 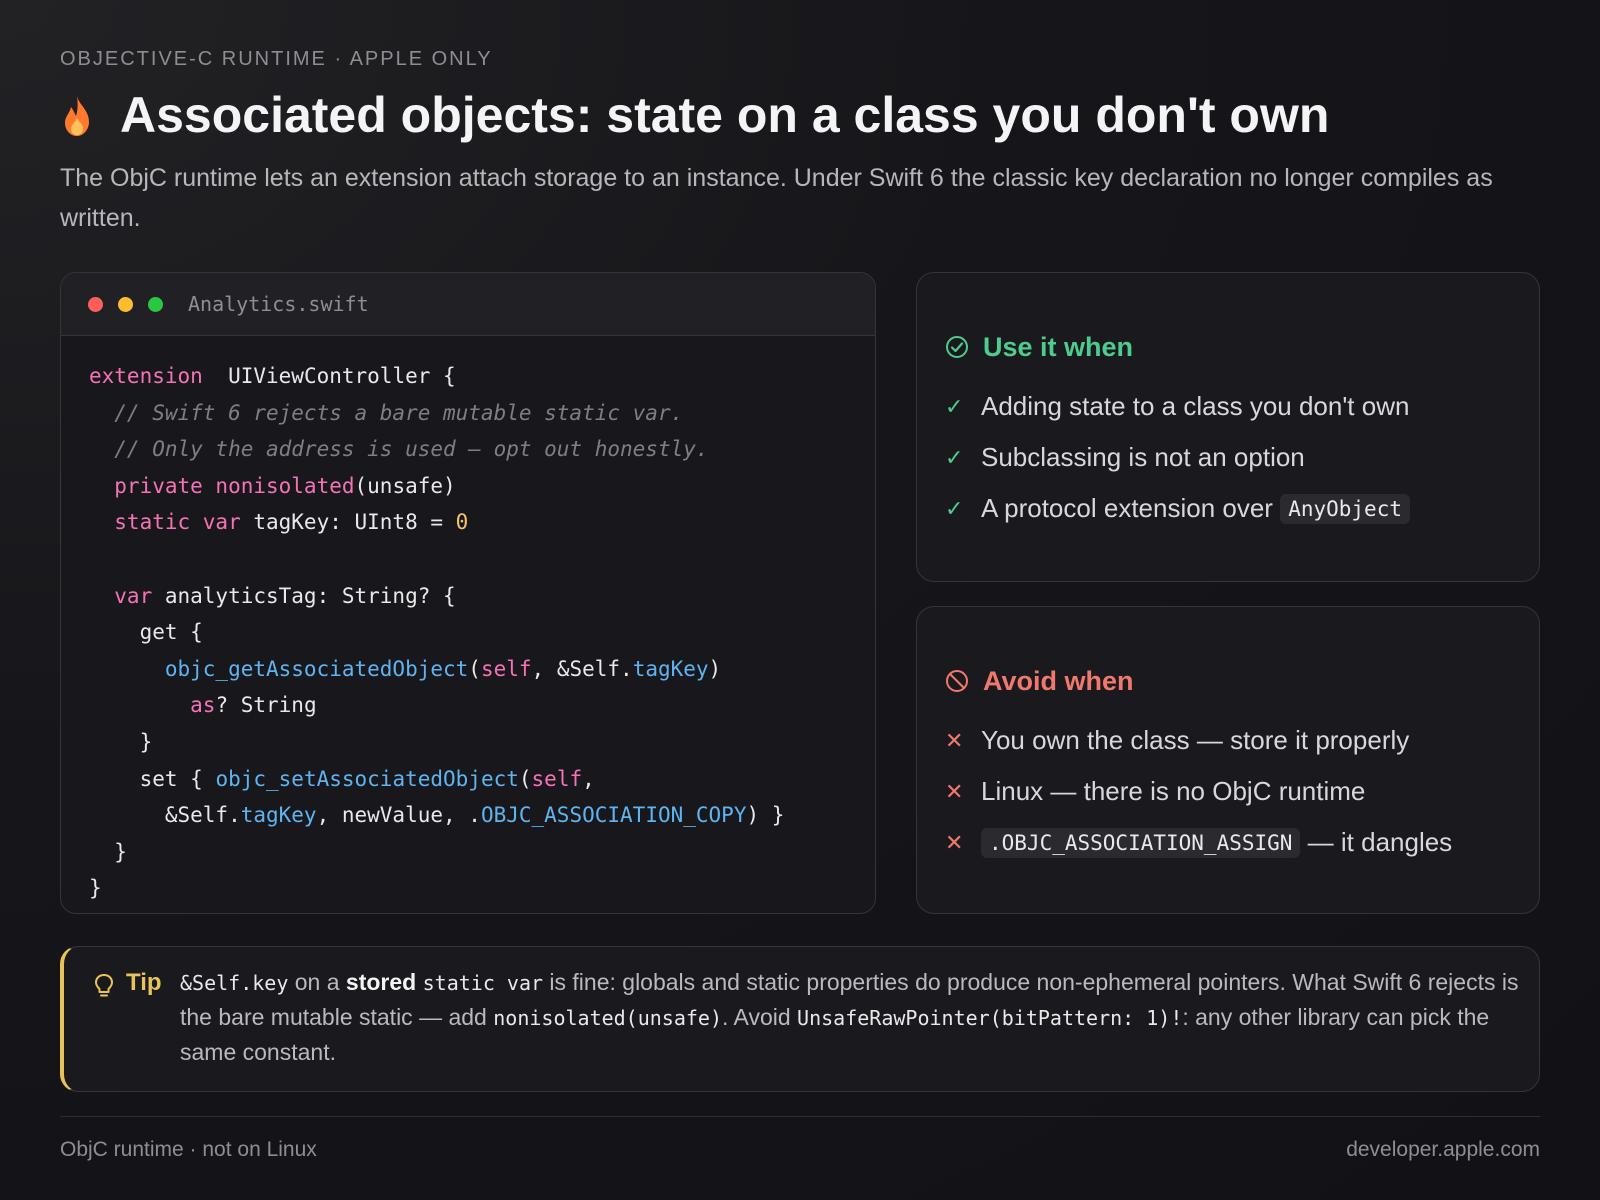 I want to click on footer-divider, so click(x=800, y=1116).